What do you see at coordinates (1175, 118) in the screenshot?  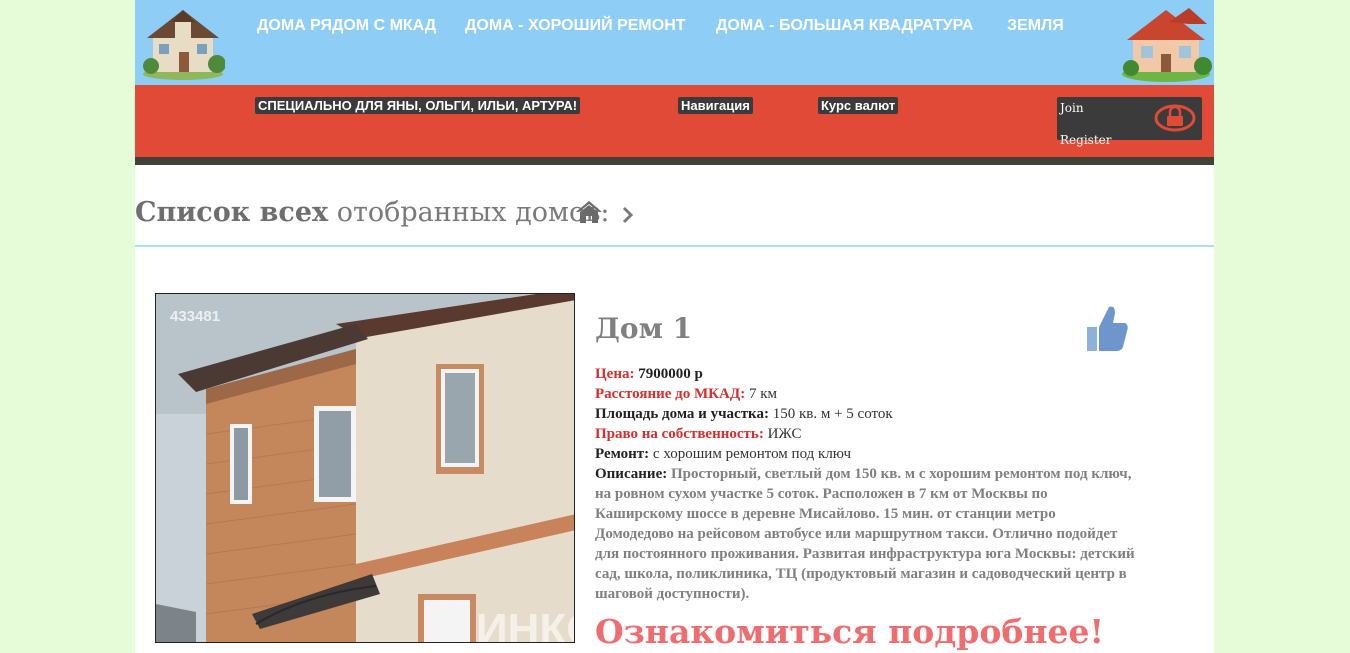 I see `lock-icon` at bounding box center [1175, 118].